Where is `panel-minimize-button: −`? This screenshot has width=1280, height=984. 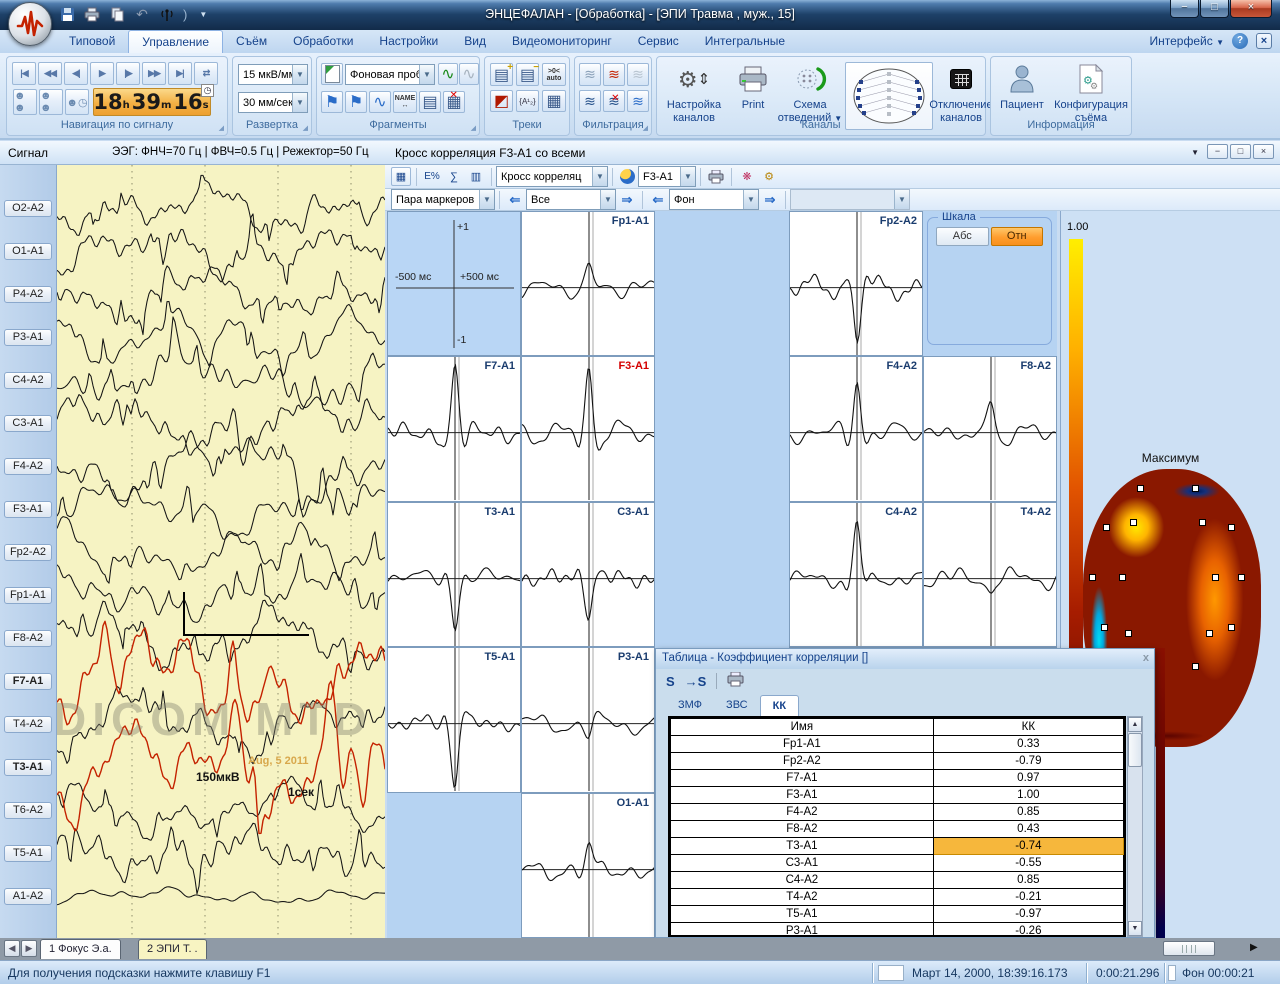 panel-minimize-button: − is located at coordinates (1217, 151).